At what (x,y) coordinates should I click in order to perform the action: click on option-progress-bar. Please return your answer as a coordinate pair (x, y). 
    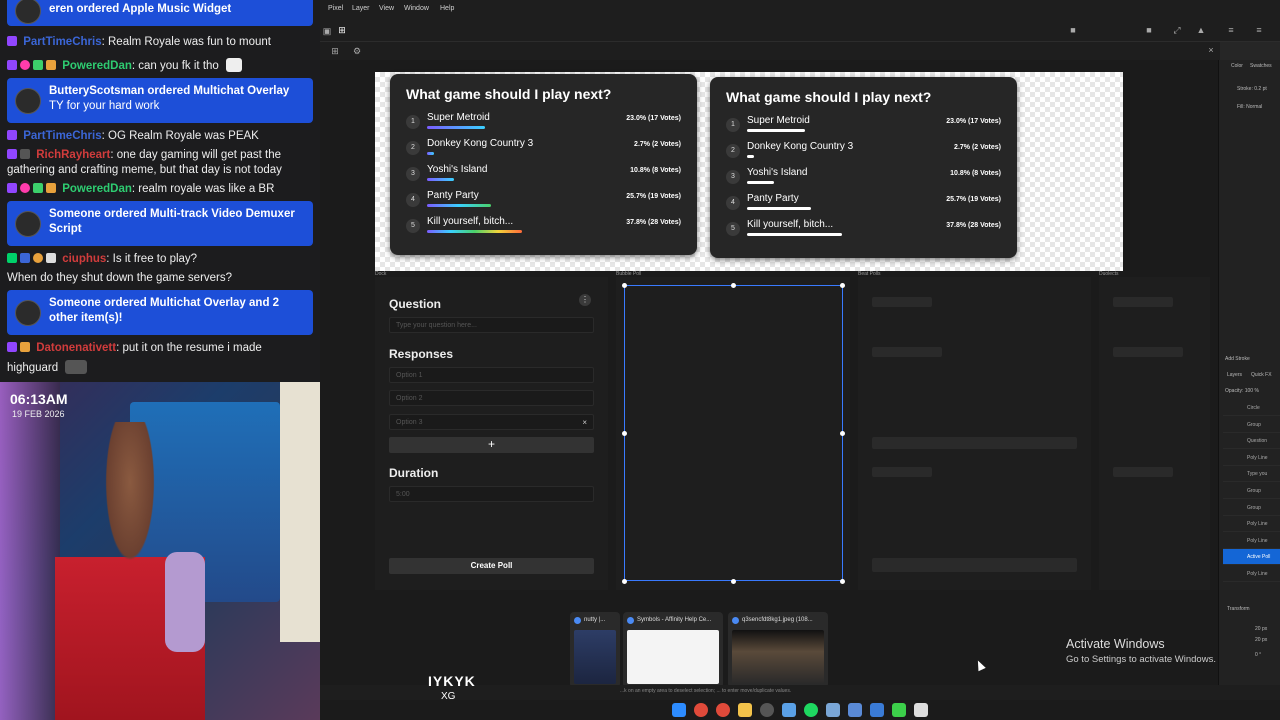
    Looking at the image, I should click on (794, 234).